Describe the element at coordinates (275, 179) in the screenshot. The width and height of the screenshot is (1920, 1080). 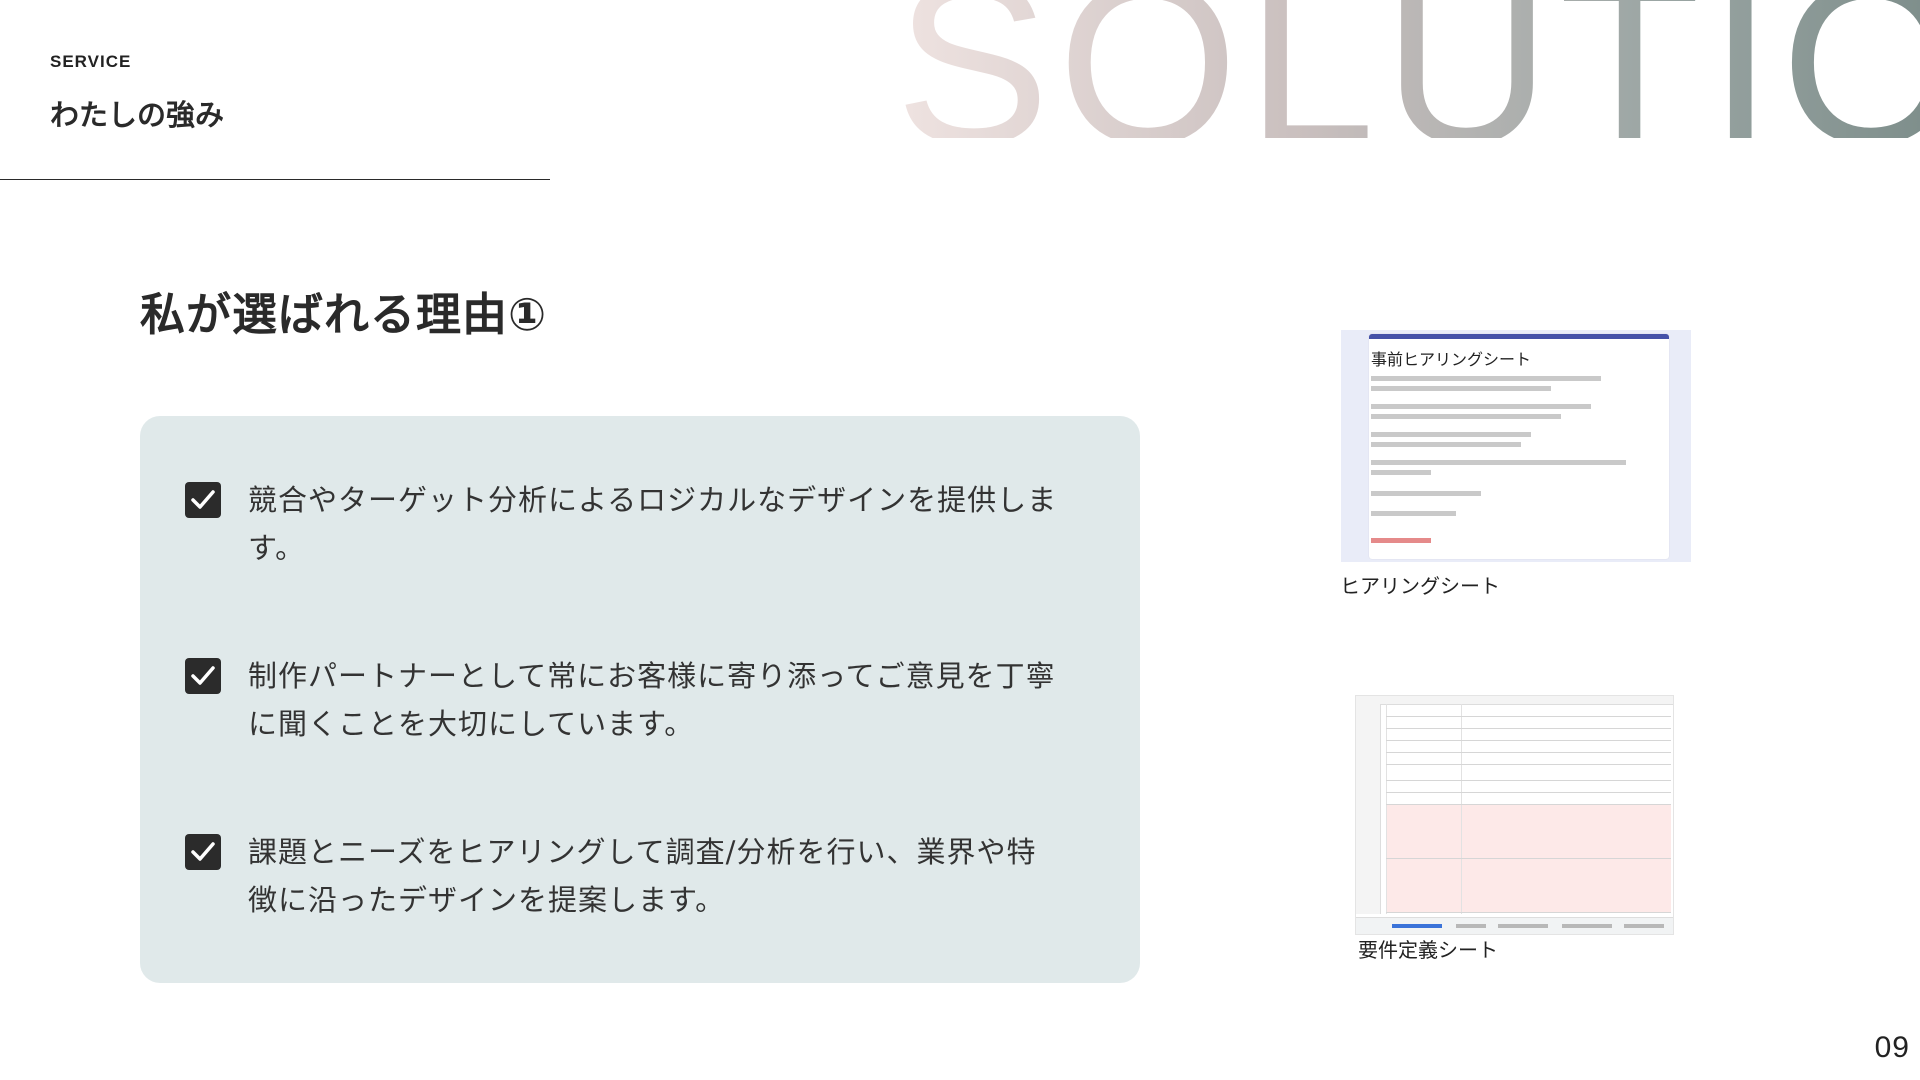
I see `header-divider` at that location.